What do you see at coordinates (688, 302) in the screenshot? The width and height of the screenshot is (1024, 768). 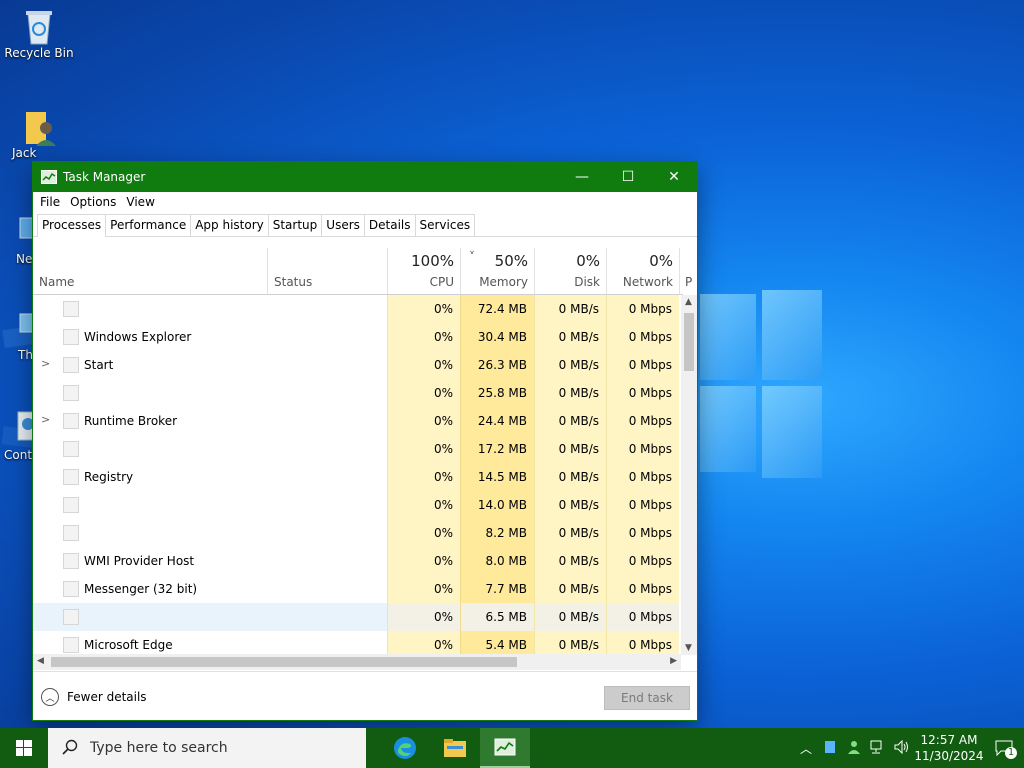 I see `scroll-up-icon: ▲` at bounding box center [688, 302].